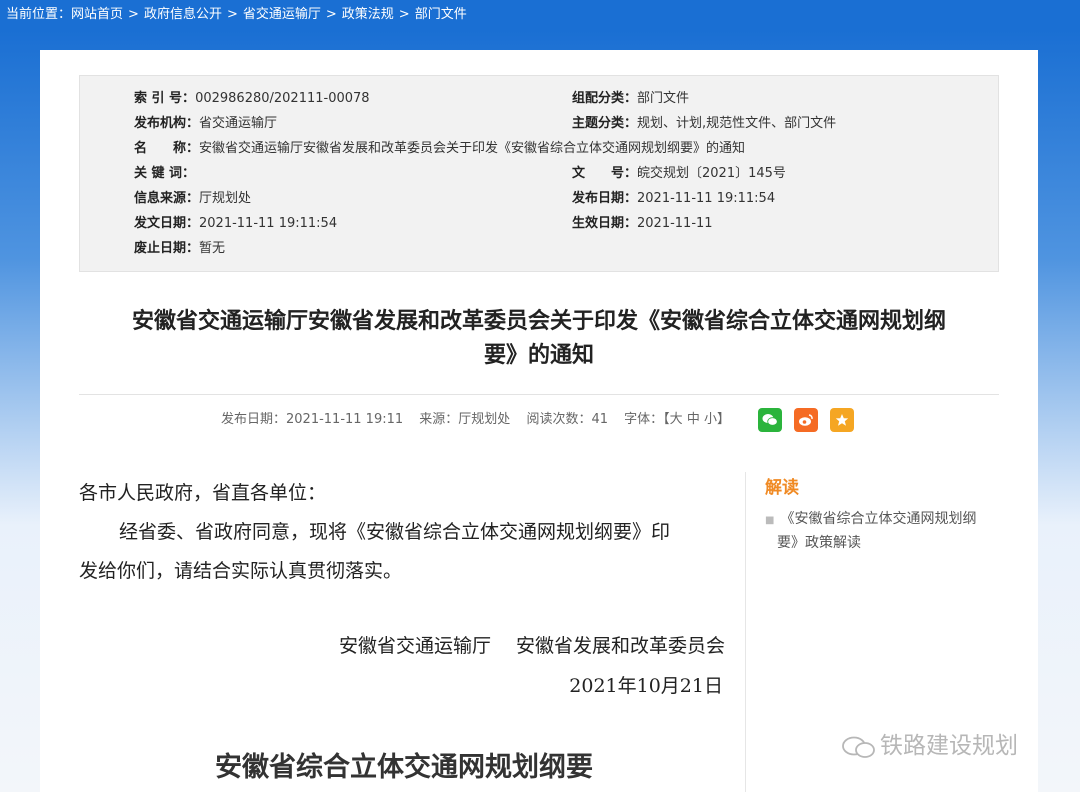 This screenshot has width=1080, height=792. I want to click on meta-topic: 主题分类：规划、计划,规范性文件、部门文件, so click(704, 123).